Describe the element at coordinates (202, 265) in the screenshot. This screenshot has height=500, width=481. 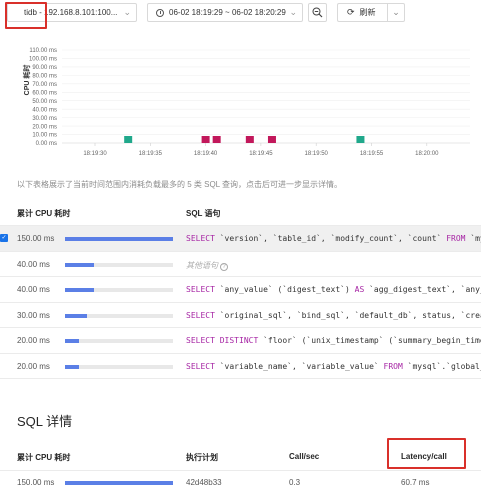
I see `other-statements-label: 其他语句` at that location.